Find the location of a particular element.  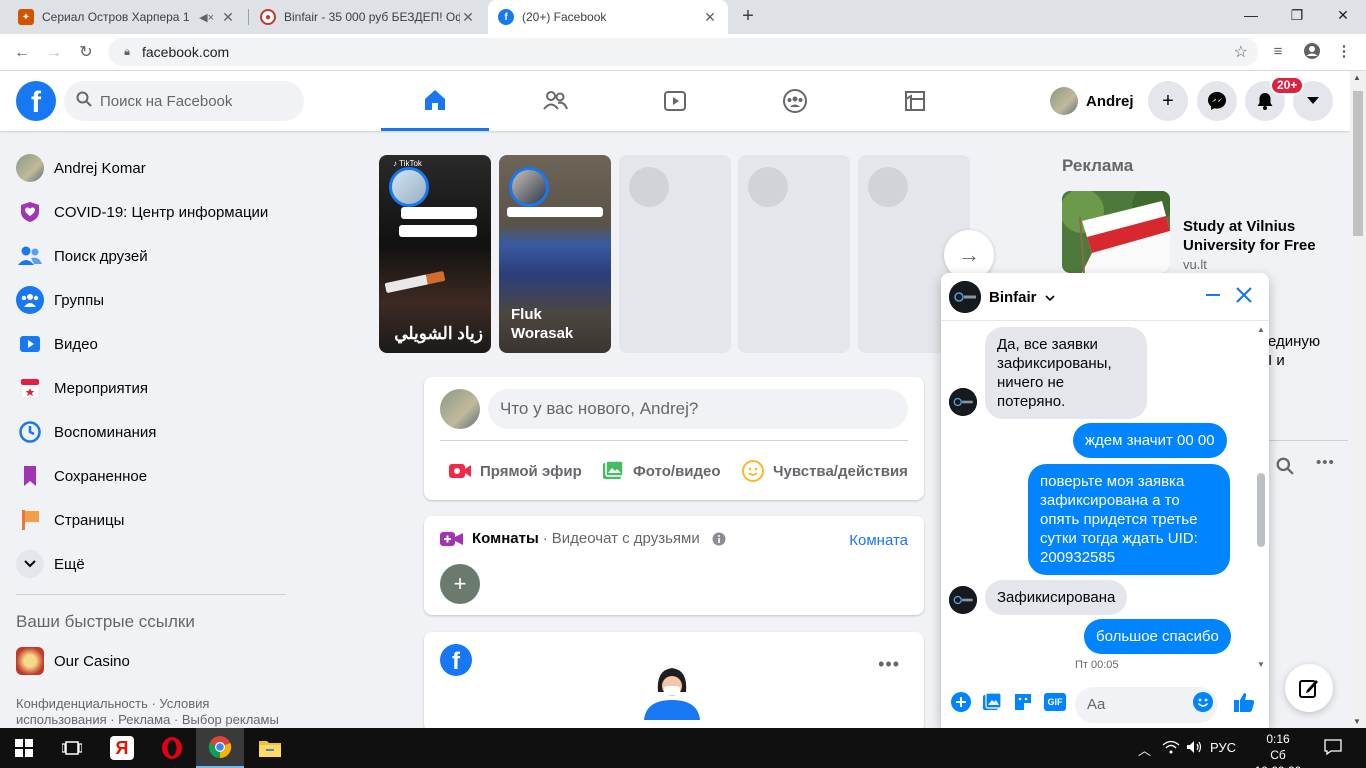

story-card: Fluk Worasak is located at coordinates (555, 254).